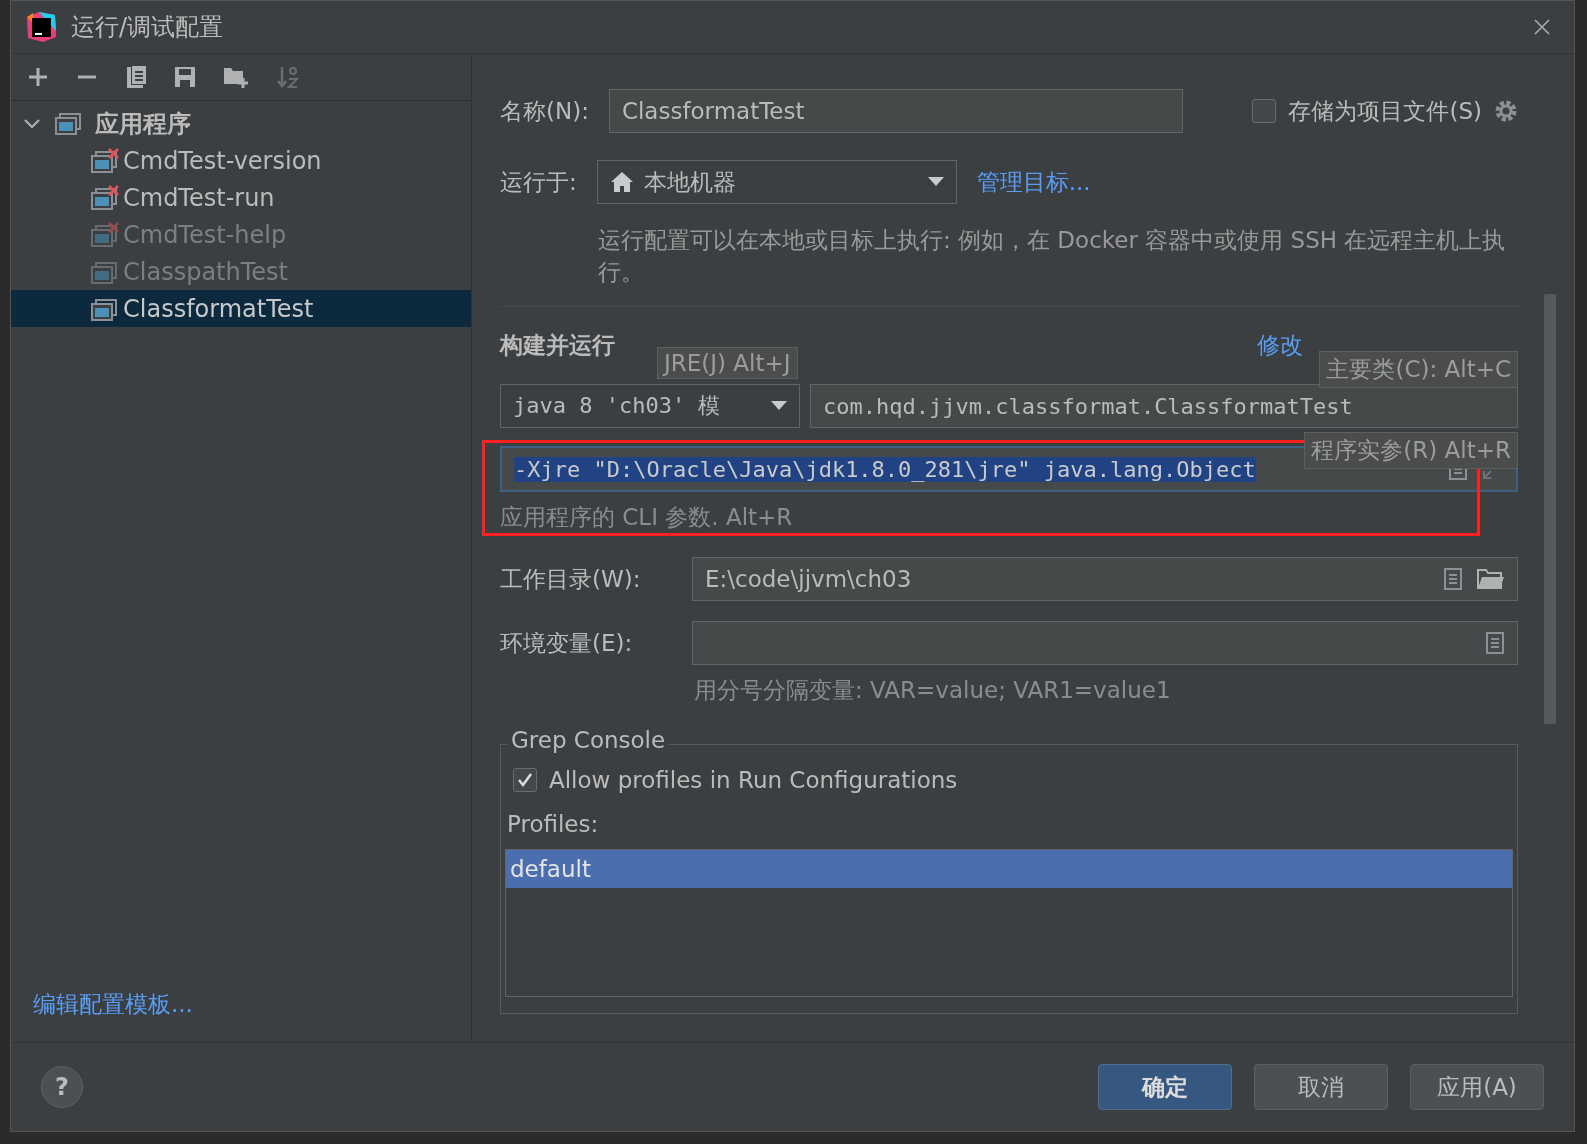 Image resolution: width=1587 pixels, height=1144 pixels. What do you see at coordinates (647, 517) in the screenshot?
I see `arguments-hint: 应用程序的 CLI 参数. Alt+R` at bounding box center [647, 517].